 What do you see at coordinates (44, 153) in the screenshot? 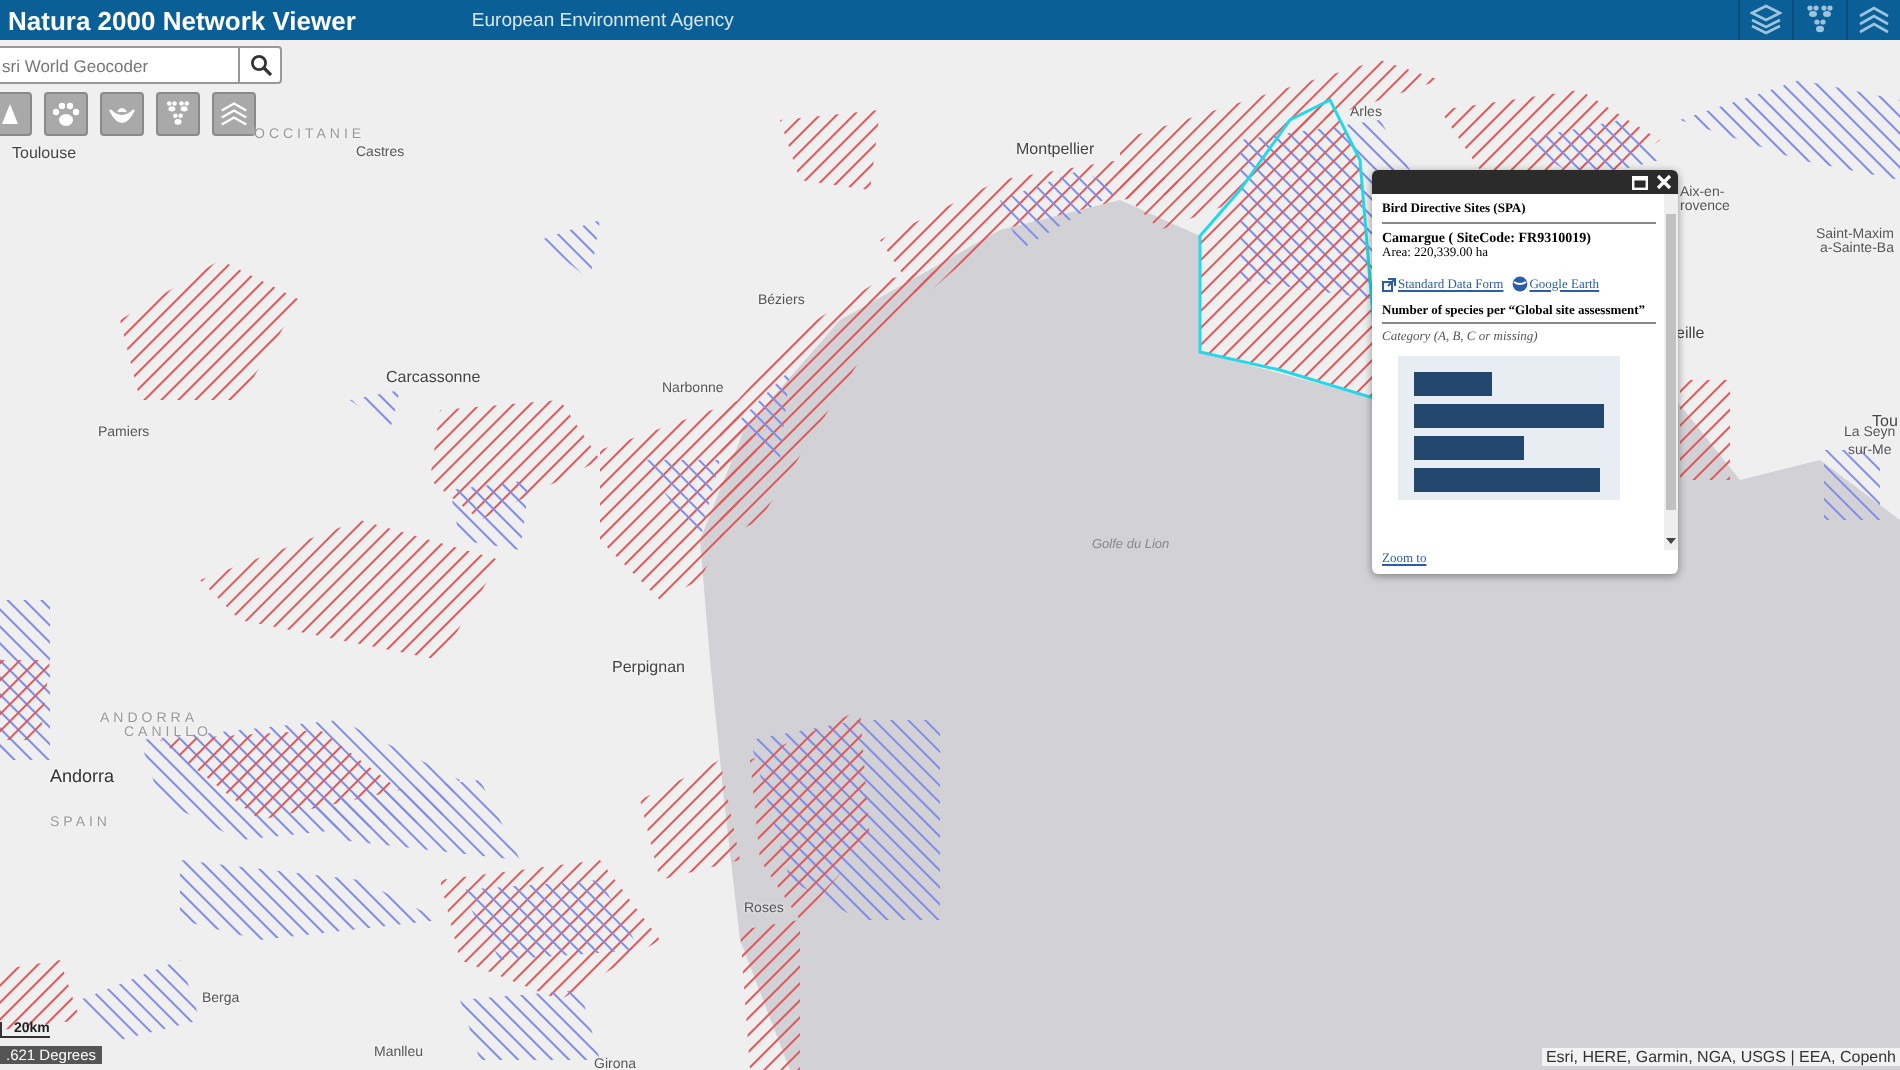
I see `place-label: Toulouse` at bounding box center [44, 153].